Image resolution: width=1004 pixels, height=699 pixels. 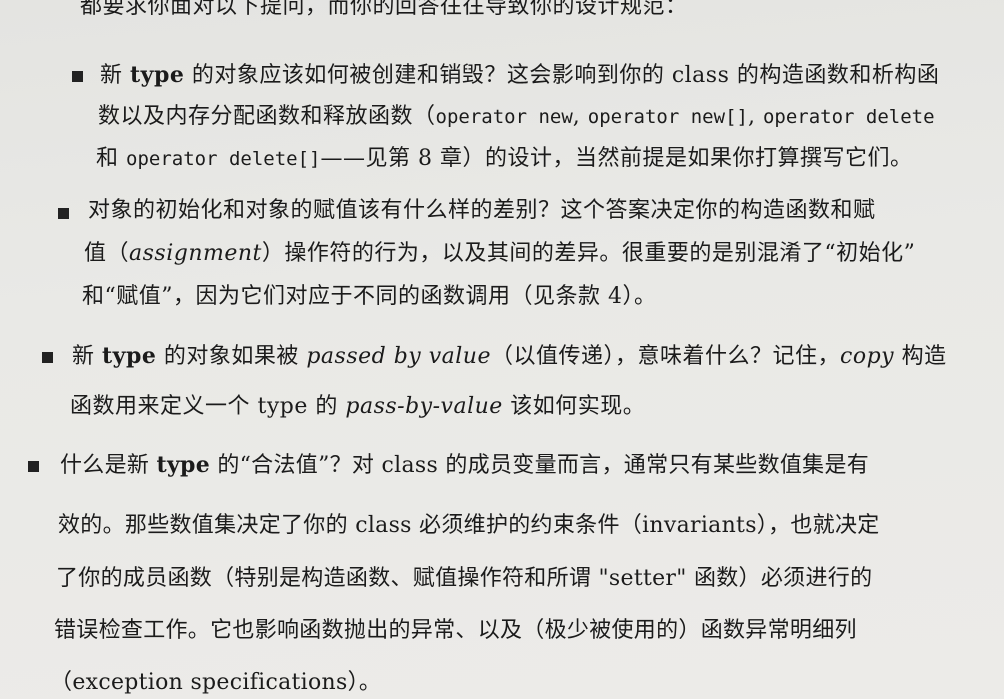 I want to click on text: 的“合法值”？对, so click(x=296, y=465).